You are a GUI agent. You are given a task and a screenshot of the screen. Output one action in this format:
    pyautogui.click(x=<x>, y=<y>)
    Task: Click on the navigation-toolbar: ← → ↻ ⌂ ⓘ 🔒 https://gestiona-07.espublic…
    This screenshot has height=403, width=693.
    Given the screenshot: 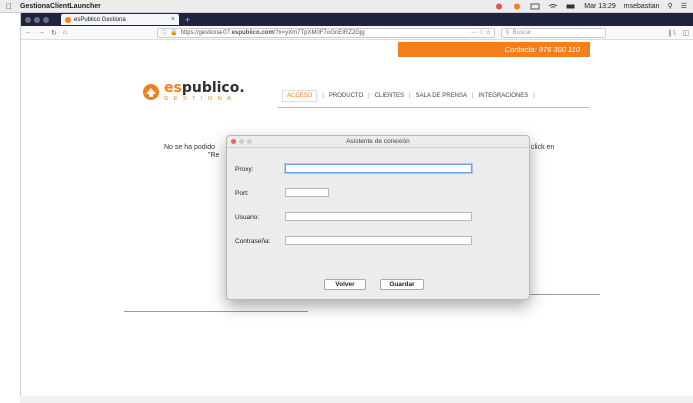 What is the action you would take?
    pyautogui.click(x=357, y=33)
    